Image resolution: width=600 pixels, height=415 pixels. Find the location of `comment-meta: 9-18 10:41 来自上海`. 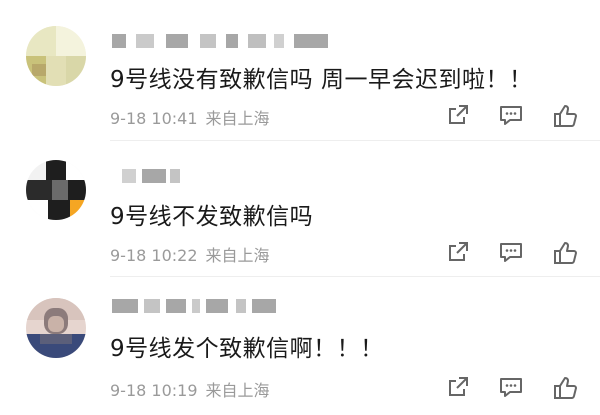

comment-meta: 9-18 10:41 来自上海 is located at coordinates (190, 117).